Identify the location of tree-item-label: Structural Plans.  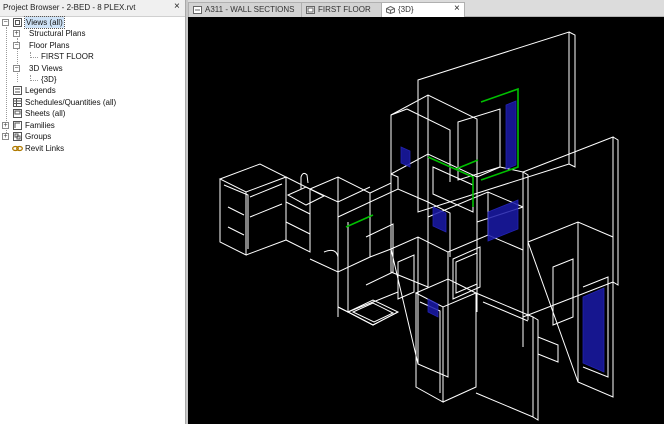
(57, 33).